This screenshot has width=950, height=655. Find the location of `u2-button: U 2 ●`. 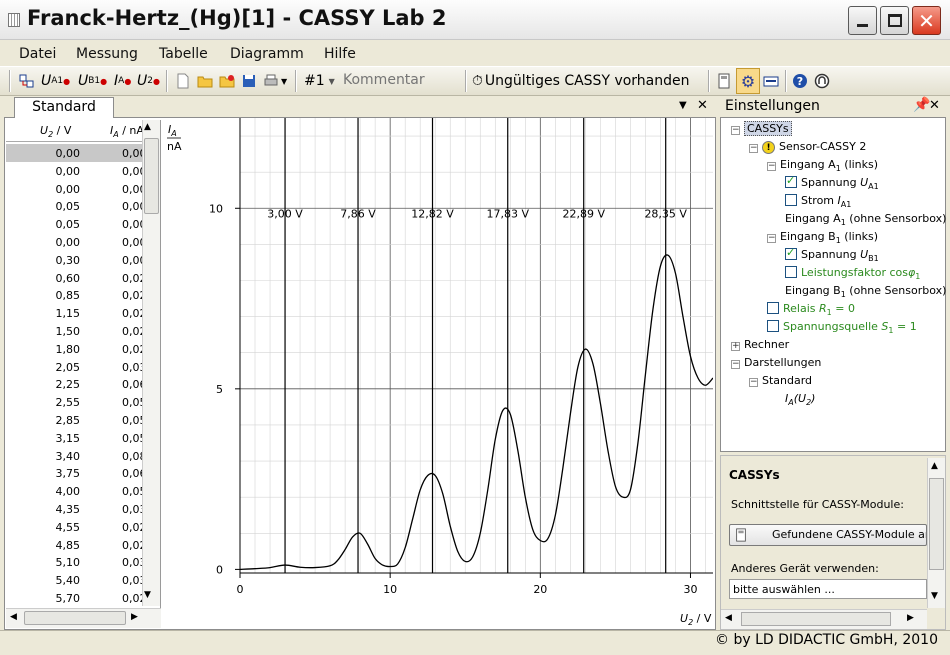

u2-button: U 2 ● is located at coordinates (148, 81).